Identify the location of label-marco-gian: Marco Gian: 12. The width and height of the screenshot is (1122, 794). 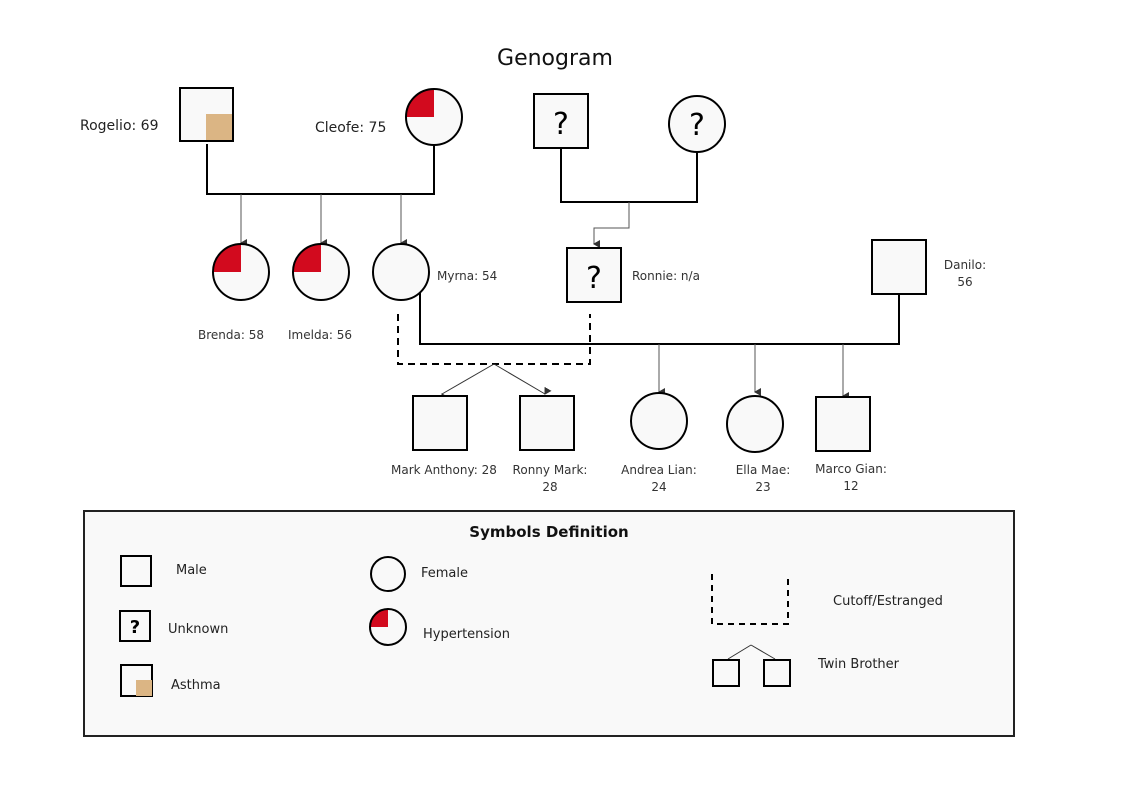
(851, 478).